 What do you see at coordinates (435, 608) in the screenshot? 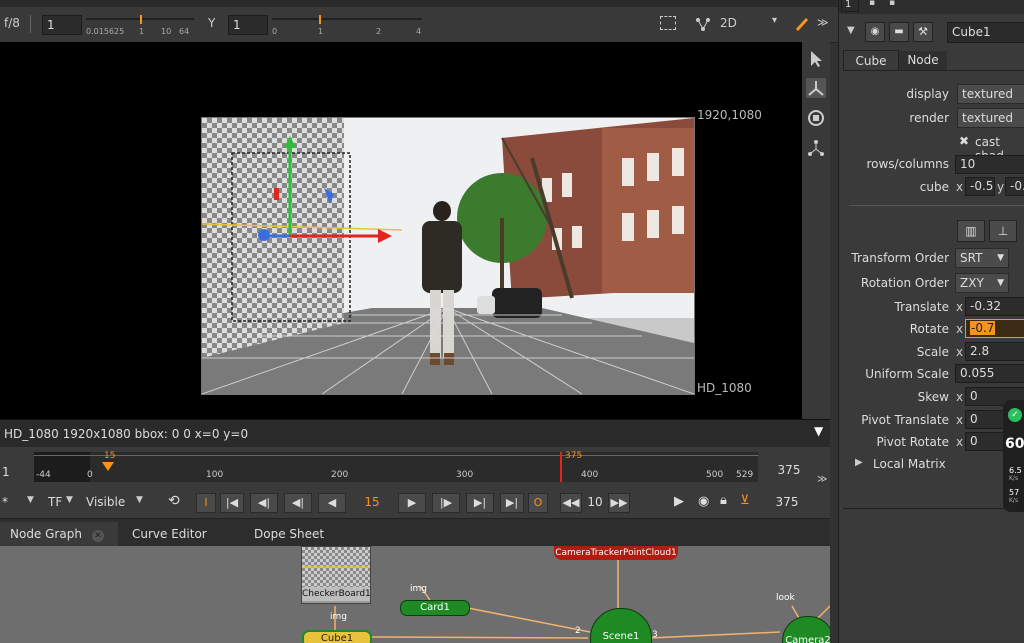
I see `node-card: Card1` at bounding box center [435, 608].